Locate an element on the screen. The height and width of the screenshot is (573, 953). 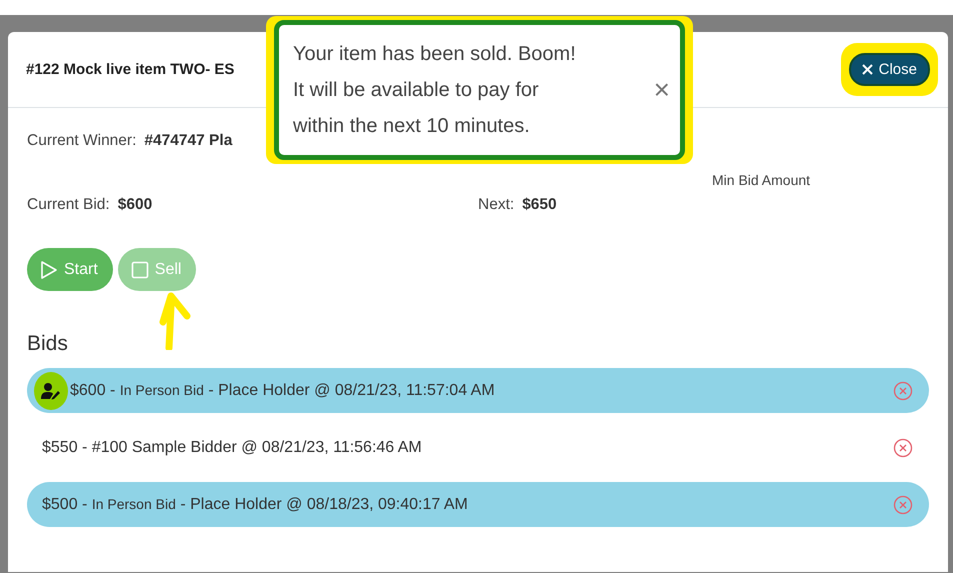
close-button: Close is located at coordinates (889, 69).